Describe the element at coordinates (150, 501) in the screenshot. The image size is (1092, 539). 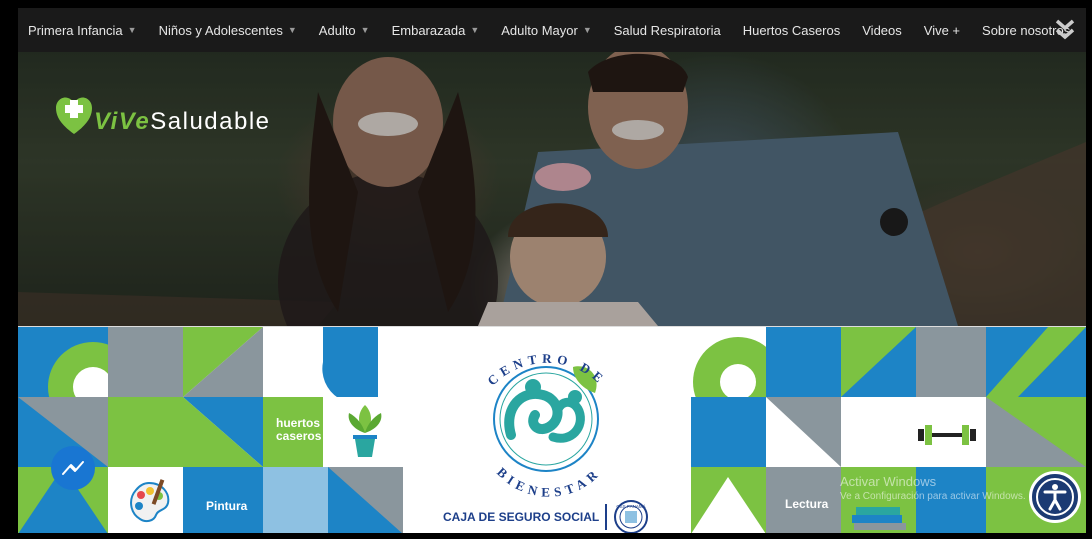
I see `paint-palette-icon` at that location.